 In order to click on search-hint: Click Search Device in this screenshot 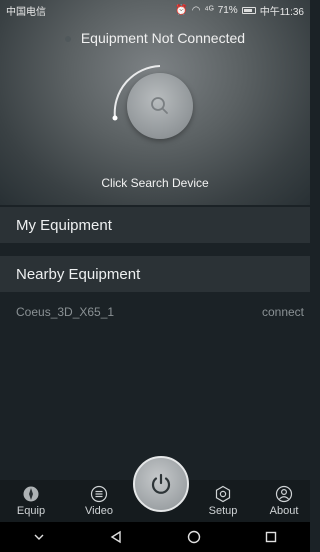, I will do `click(155, 183)`.